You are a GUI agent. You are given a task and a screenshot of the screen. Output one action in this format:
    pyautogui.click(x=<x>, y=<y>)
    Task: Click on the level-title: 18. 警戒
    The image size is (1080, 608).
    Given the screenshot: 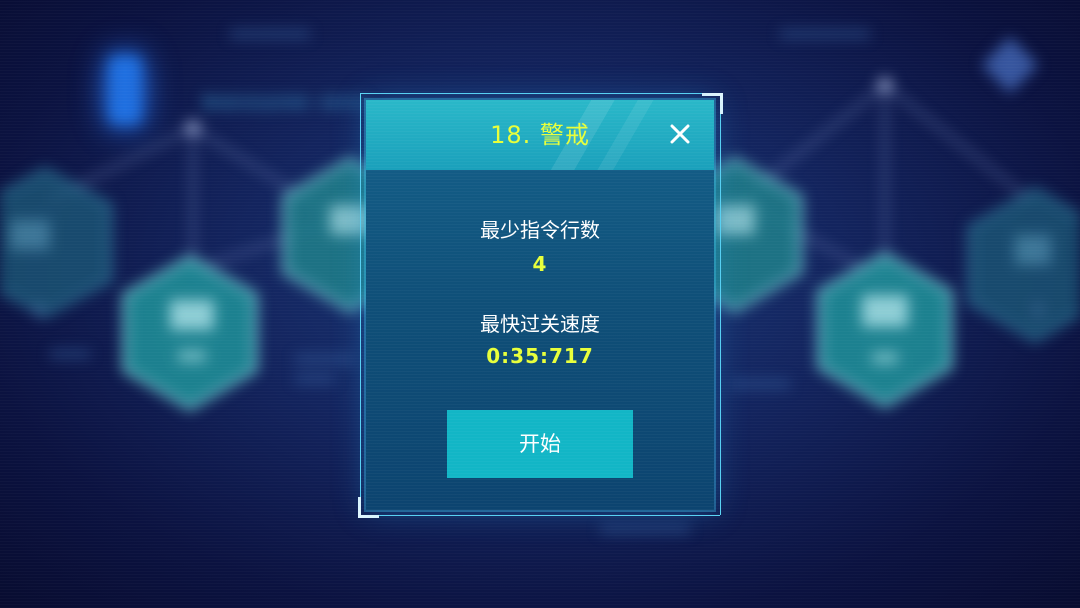 What is the action you would take?
    pyautogui.click(x=540, y=135)
    